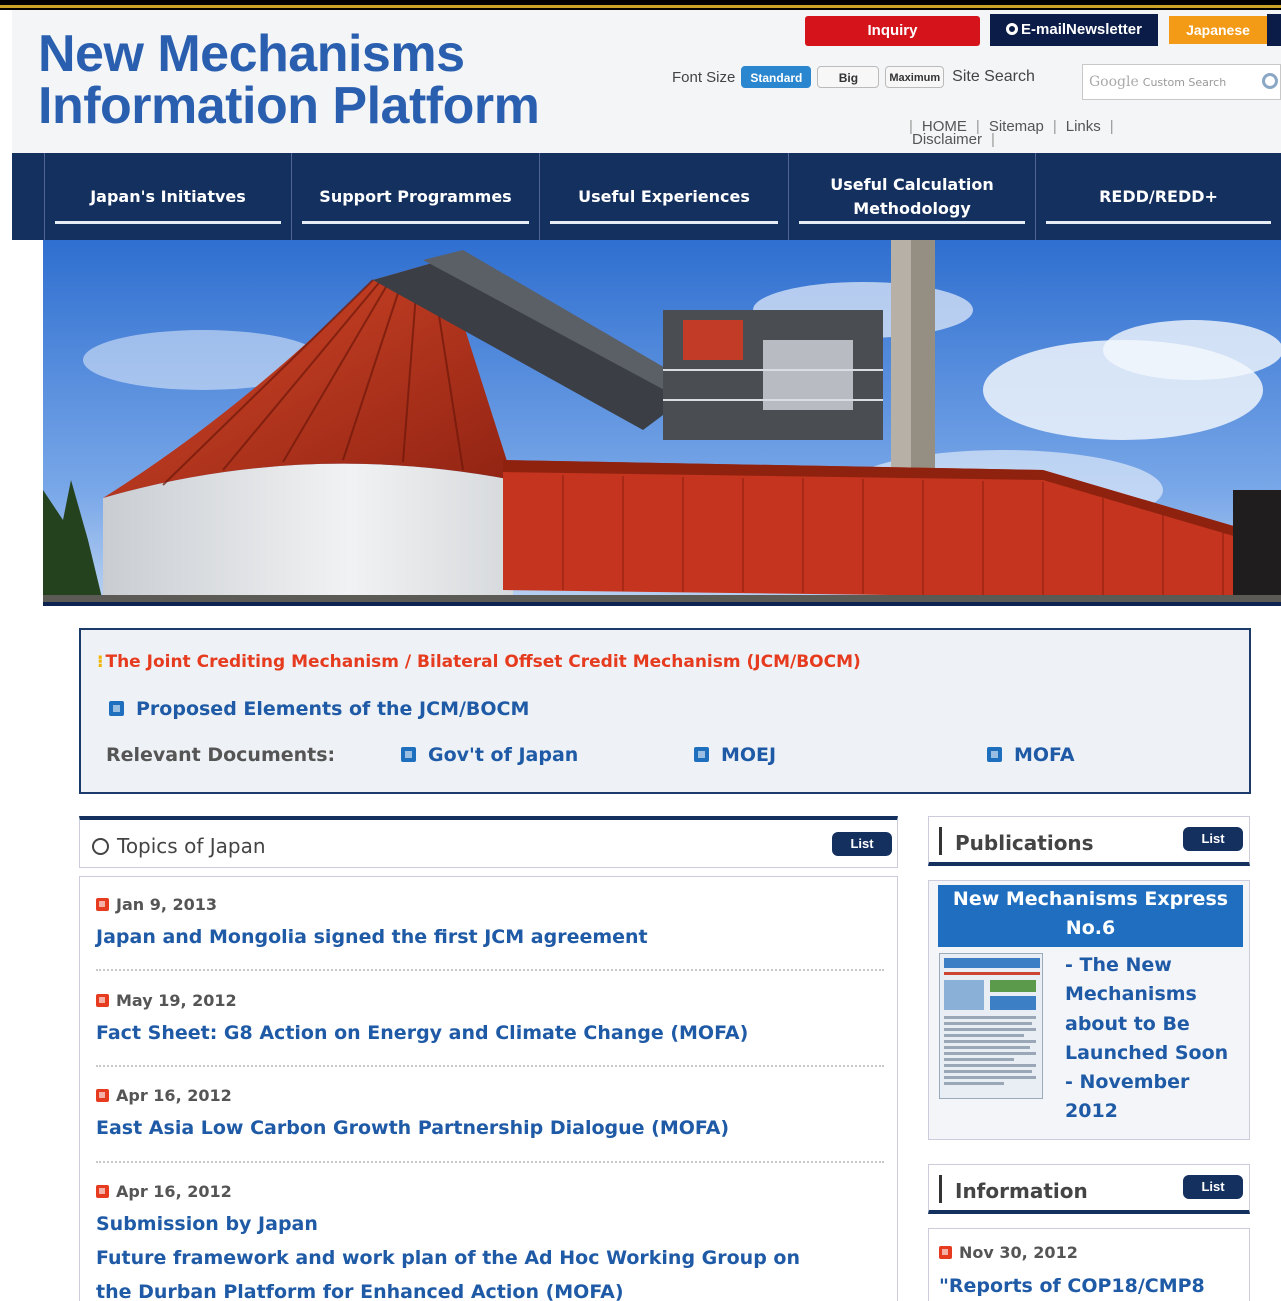  I want to click on proposed-elements-link: Proposed Elements of the JCM/BOCM, so click(319, 709).